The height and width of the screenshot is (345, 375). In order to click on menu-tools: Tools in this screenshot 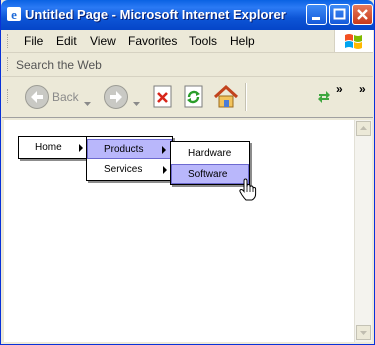, I will do `click(203, 41)`.